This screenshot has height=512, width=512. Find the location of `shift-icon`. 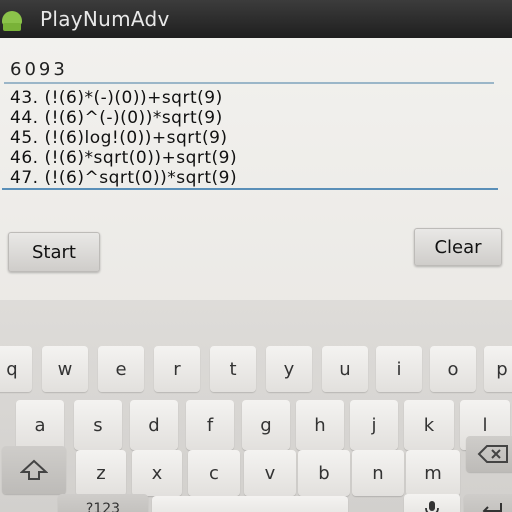

shift-icon is located at coordinates (34, 469).